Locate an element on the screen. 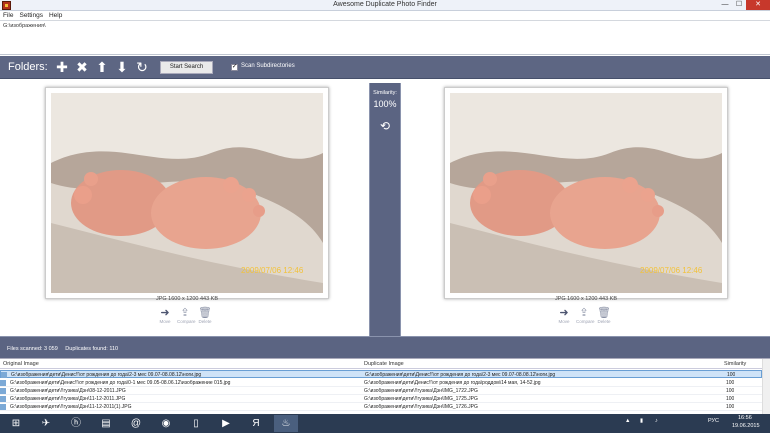 This screenshot has height=433, width=770. duplicate-delete-button: 🗑 Delete is located at coordinates (604, 317).